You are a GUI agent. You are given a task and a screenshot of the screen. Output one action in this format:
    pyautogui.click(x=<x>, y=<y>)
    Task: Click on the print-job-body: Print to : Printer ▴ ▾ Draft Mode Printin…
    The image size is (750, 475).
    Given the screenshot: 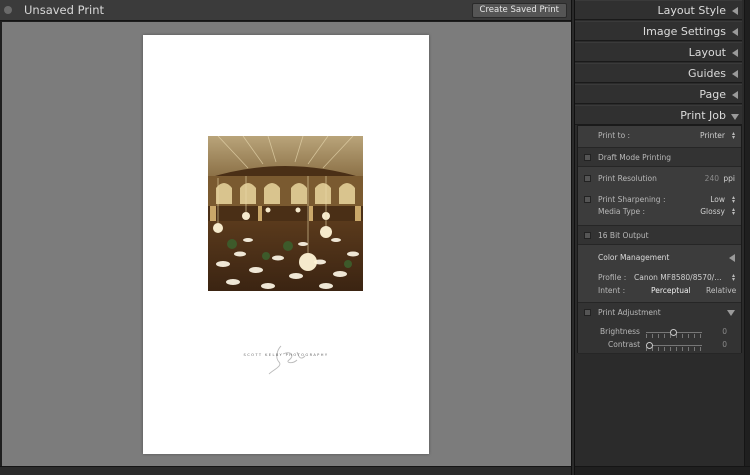 What is the action you would take?
    pyautogui.click(x=659, y=239)
    